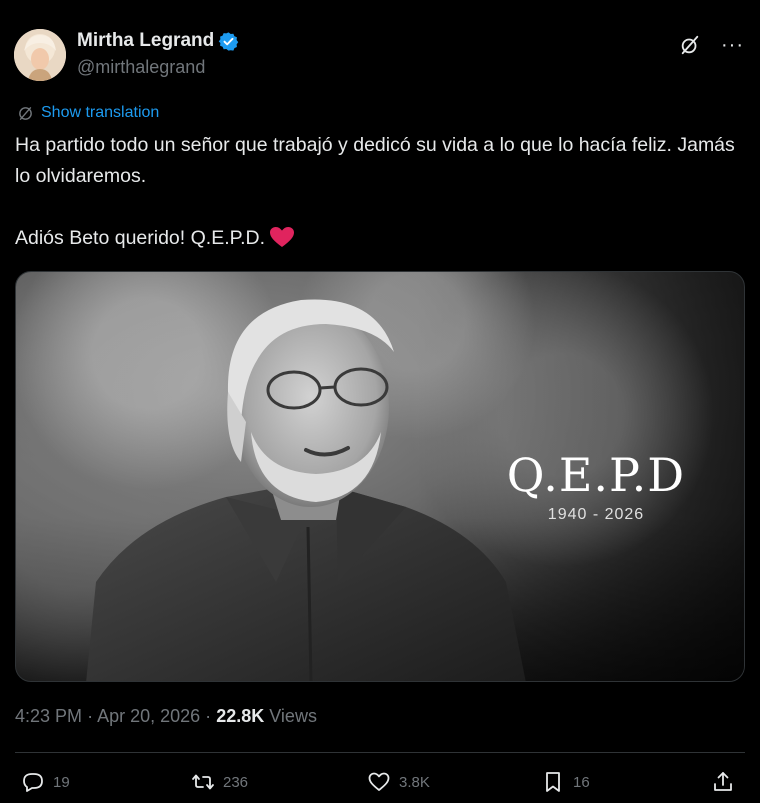 This screenshot has width=760, height=803. I want to click on author-display-name: Mirtha Legrand, so click(145, 41).